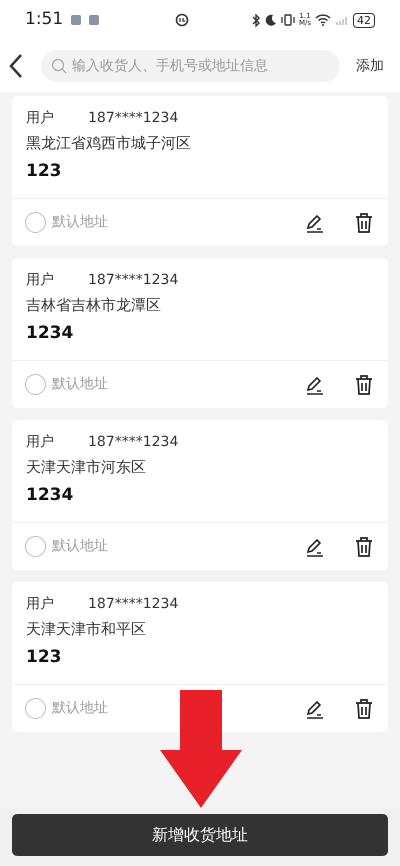  Describe the element at coordinates (16, 66) in the screenshot. I see `back-icon` at that location.